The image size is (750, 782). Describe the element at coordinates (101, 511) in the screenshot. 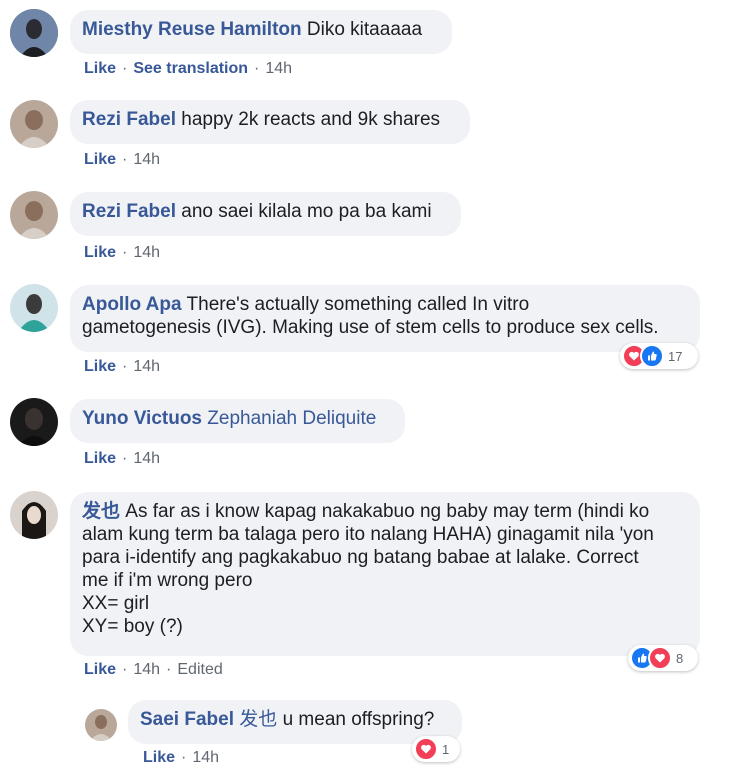

I see `commenter-name: 发也` at that location.